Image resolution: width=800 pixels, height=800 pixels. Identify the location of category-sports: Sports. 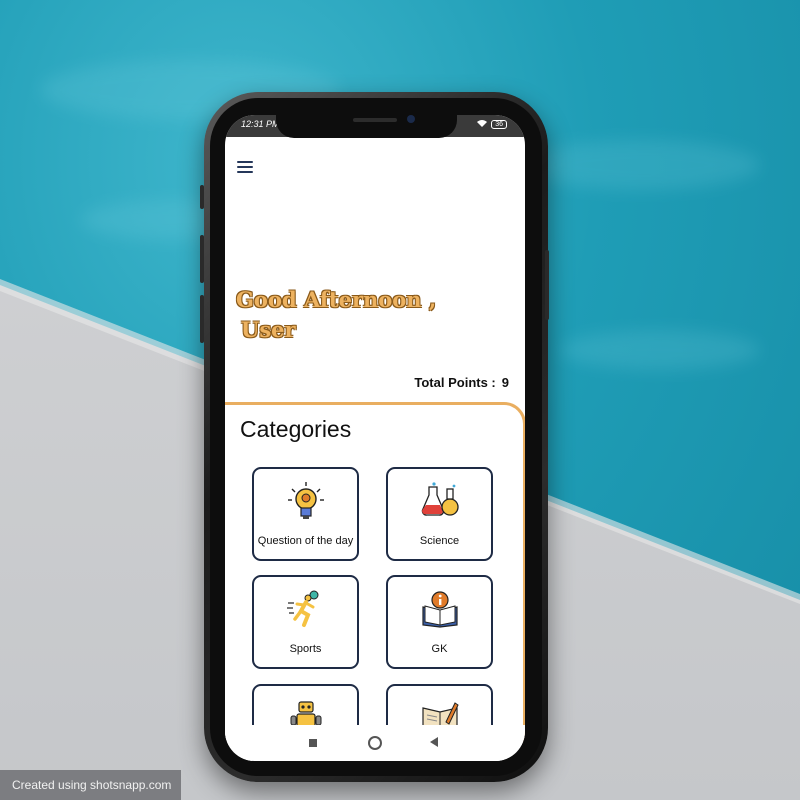
(305, 622).